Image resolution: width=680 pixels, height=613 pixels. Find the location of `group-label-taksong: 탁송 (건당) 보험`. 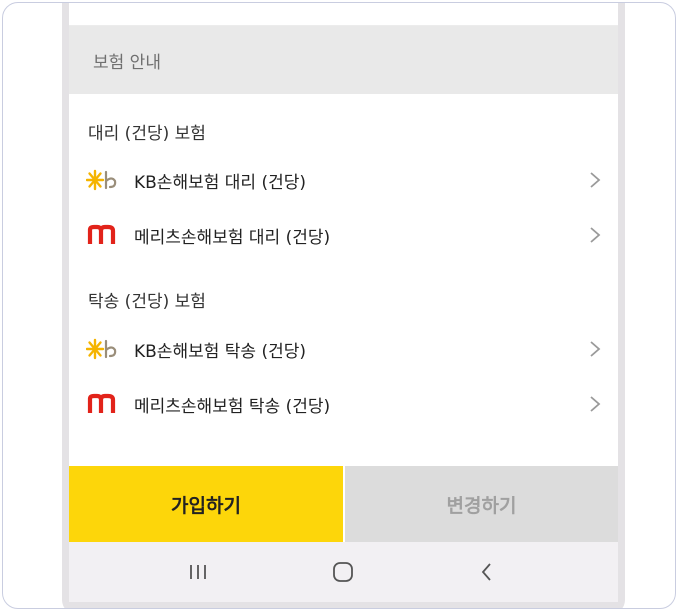

group-label-taksong: 탁송 (건당) 보험 is located at coordinates (147, 302).